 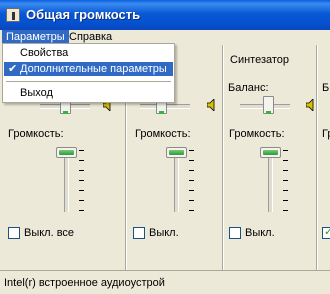 What do you see at coordinates (326, 134) in the screenshot?
I see `col4-volume-label: Гр` at bounding box center [326, 134].